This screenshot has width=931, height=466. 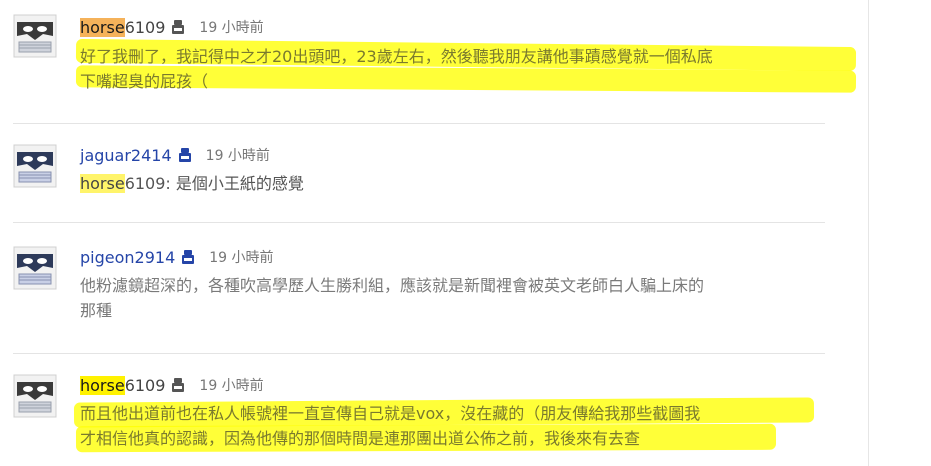 What do you see at coordinates (144, 81) in the screenshot?
I see `comment-text-line: 下嘴超臭的屁孩（` at bounding box center [144, 81].